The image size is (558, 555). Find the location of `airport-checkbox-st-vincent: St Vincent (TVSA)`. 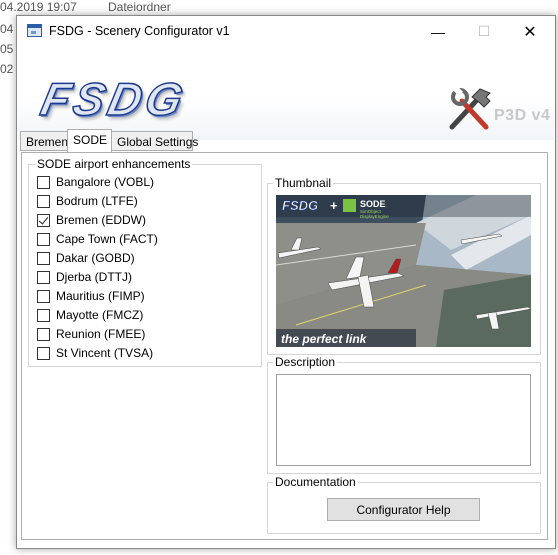

airport-checkbox-st-vincent: St Vincent (TVSA) is located at coordinates (95, 353).